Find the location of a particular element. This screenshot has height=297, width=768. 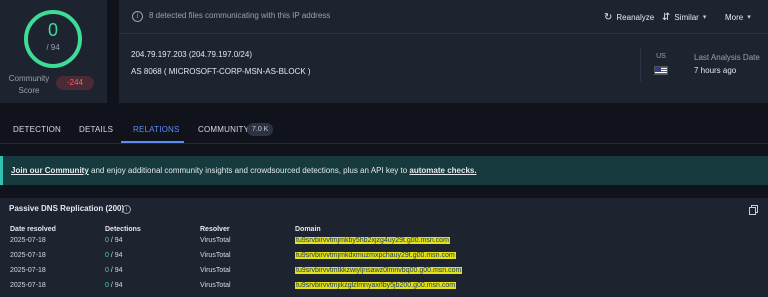

country-code: US is located at coordinates (661, 56).